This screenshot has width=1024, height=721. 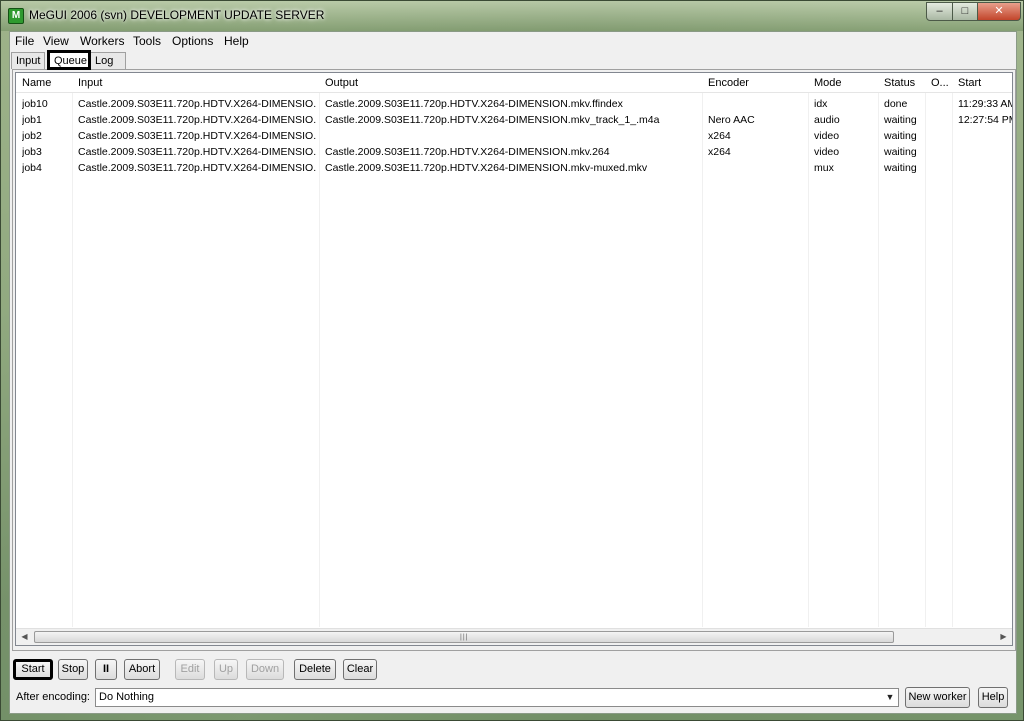 I want to click on job-start: 11:29:33 AM, so click(x=985, y=104).